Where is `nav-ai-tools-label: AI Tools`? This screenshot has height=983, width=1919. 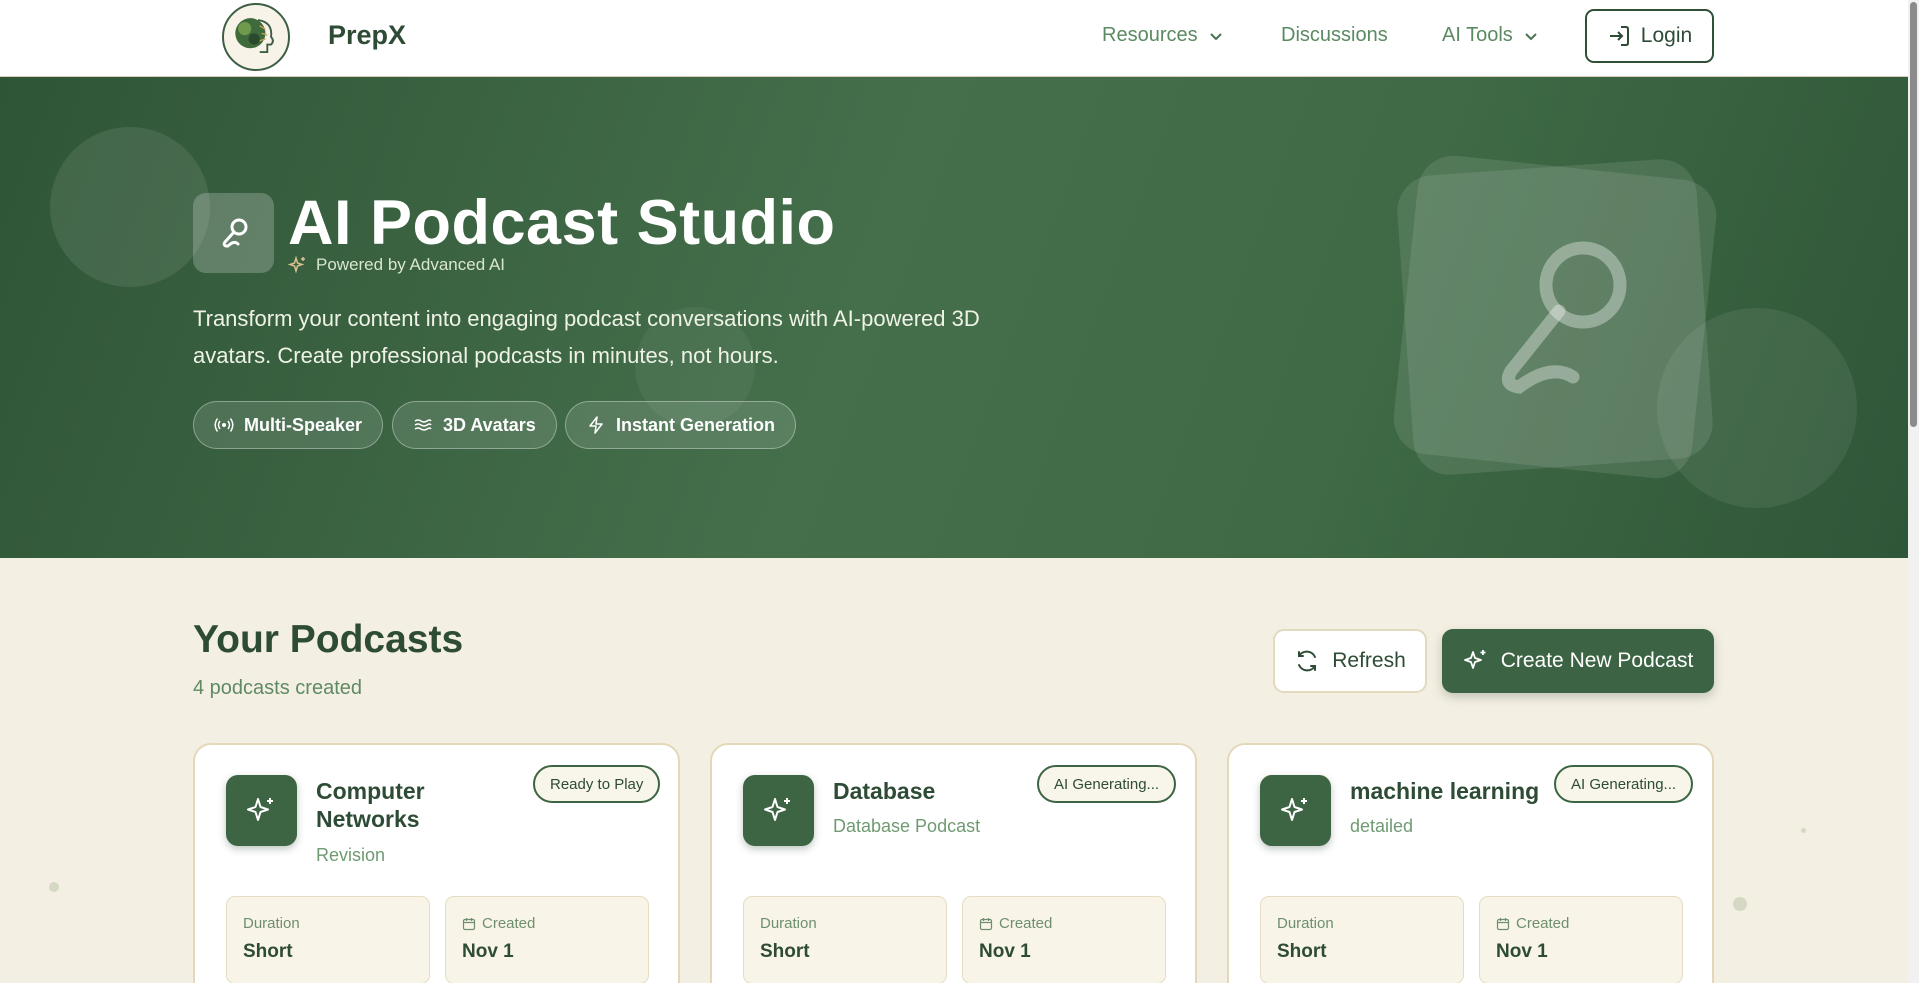 nav-ai-tools-label: AI Tools is located at coordinates (1477, 35).